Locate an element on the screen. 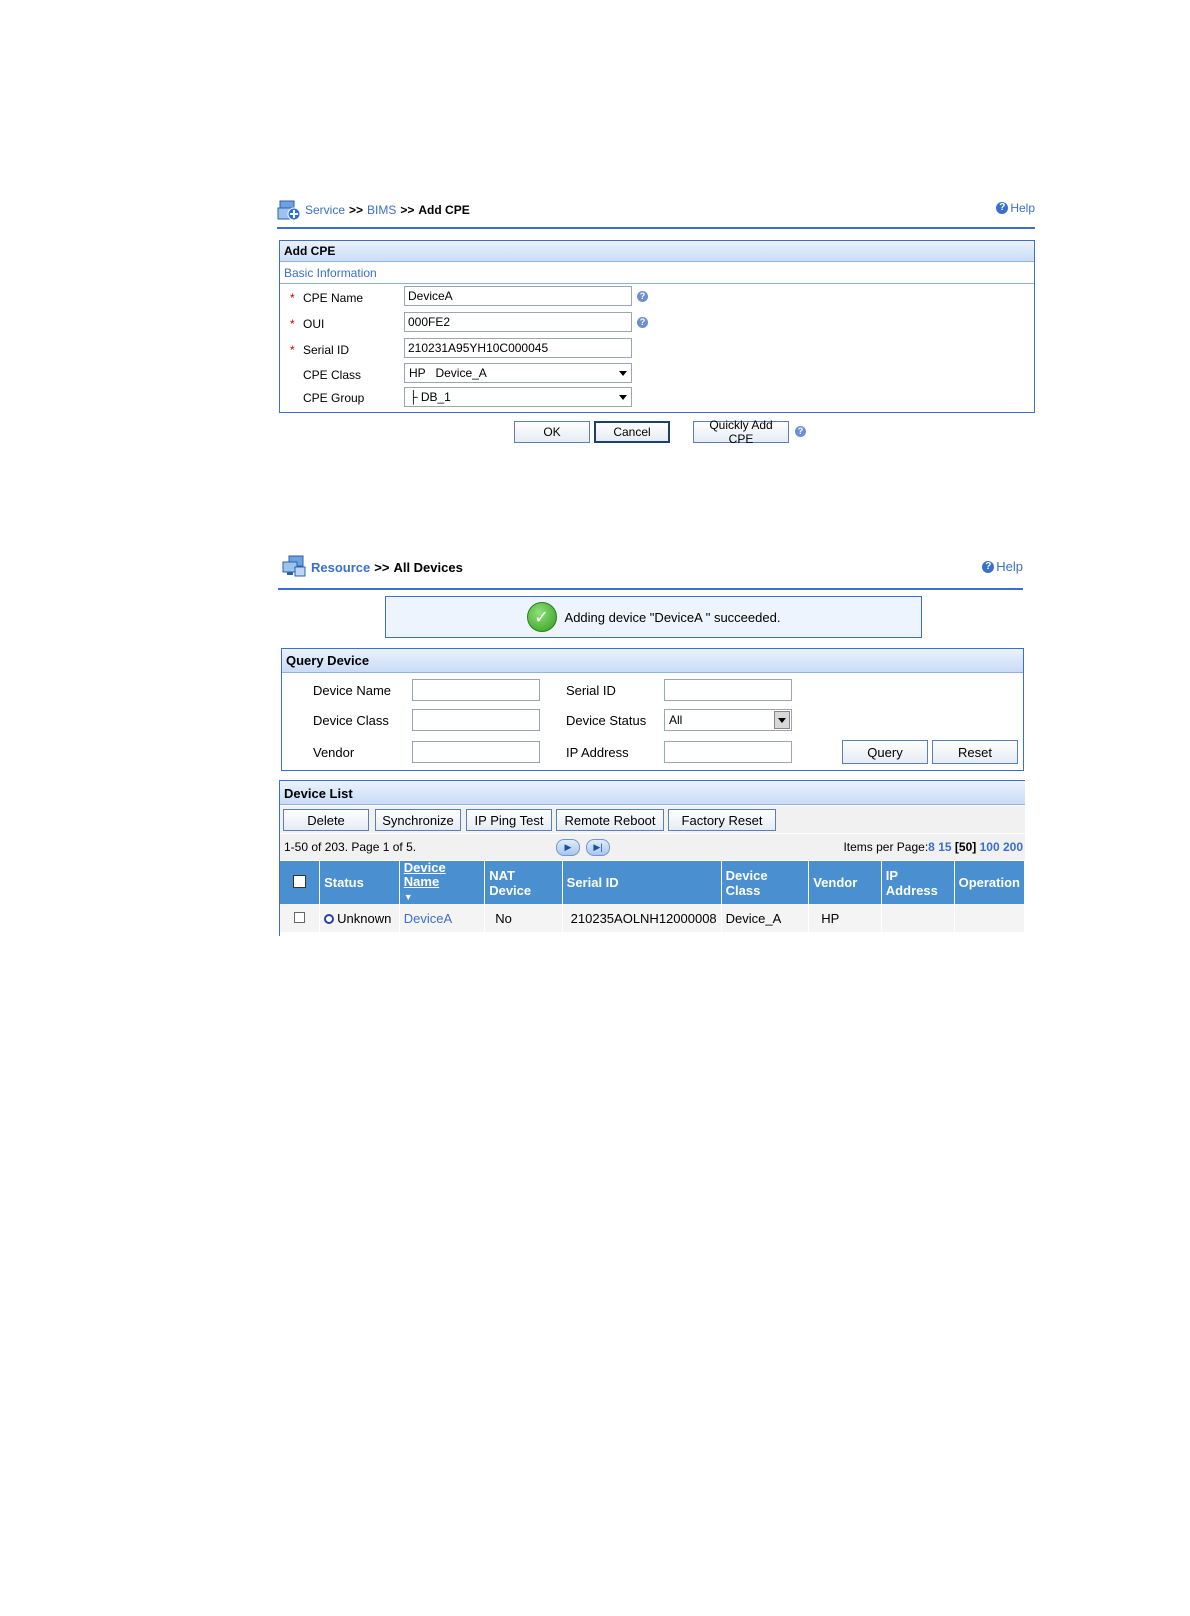 The image size is (1190, 1616). select-all-checkbox is located at coordinates (300, 881).